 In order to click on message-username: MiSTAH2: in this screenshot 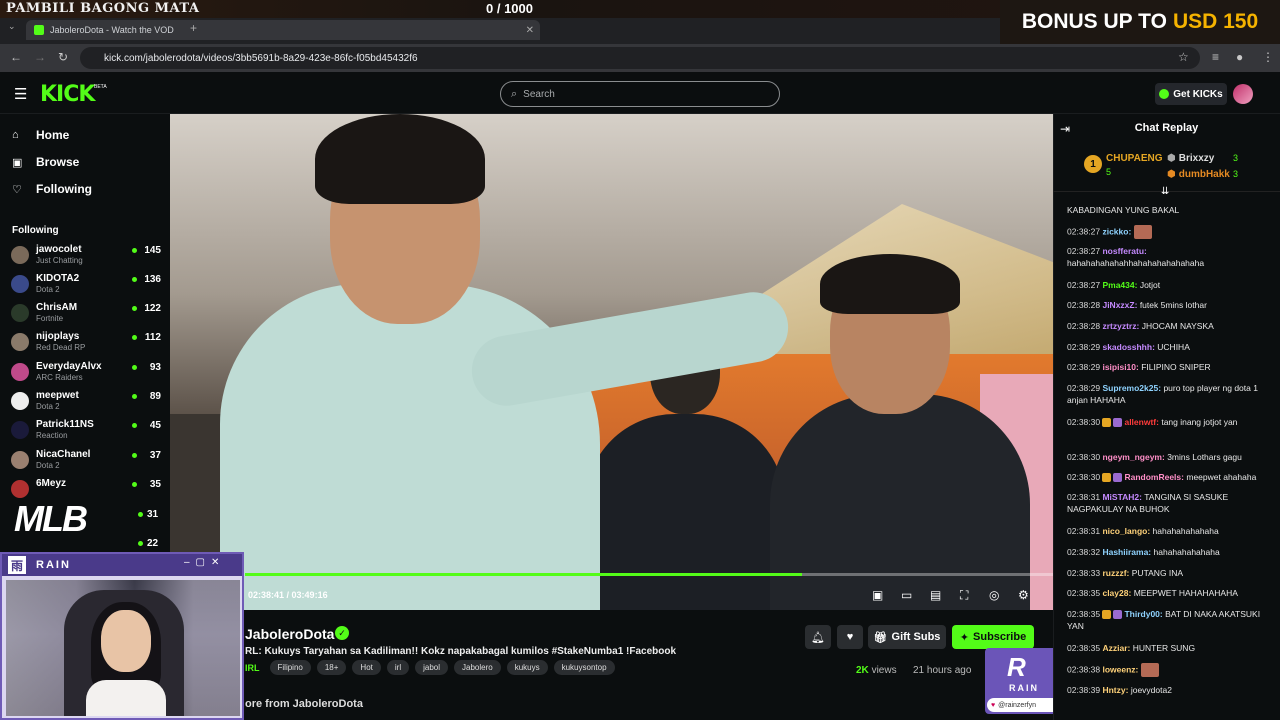, I will do `click(1122, 497)`.